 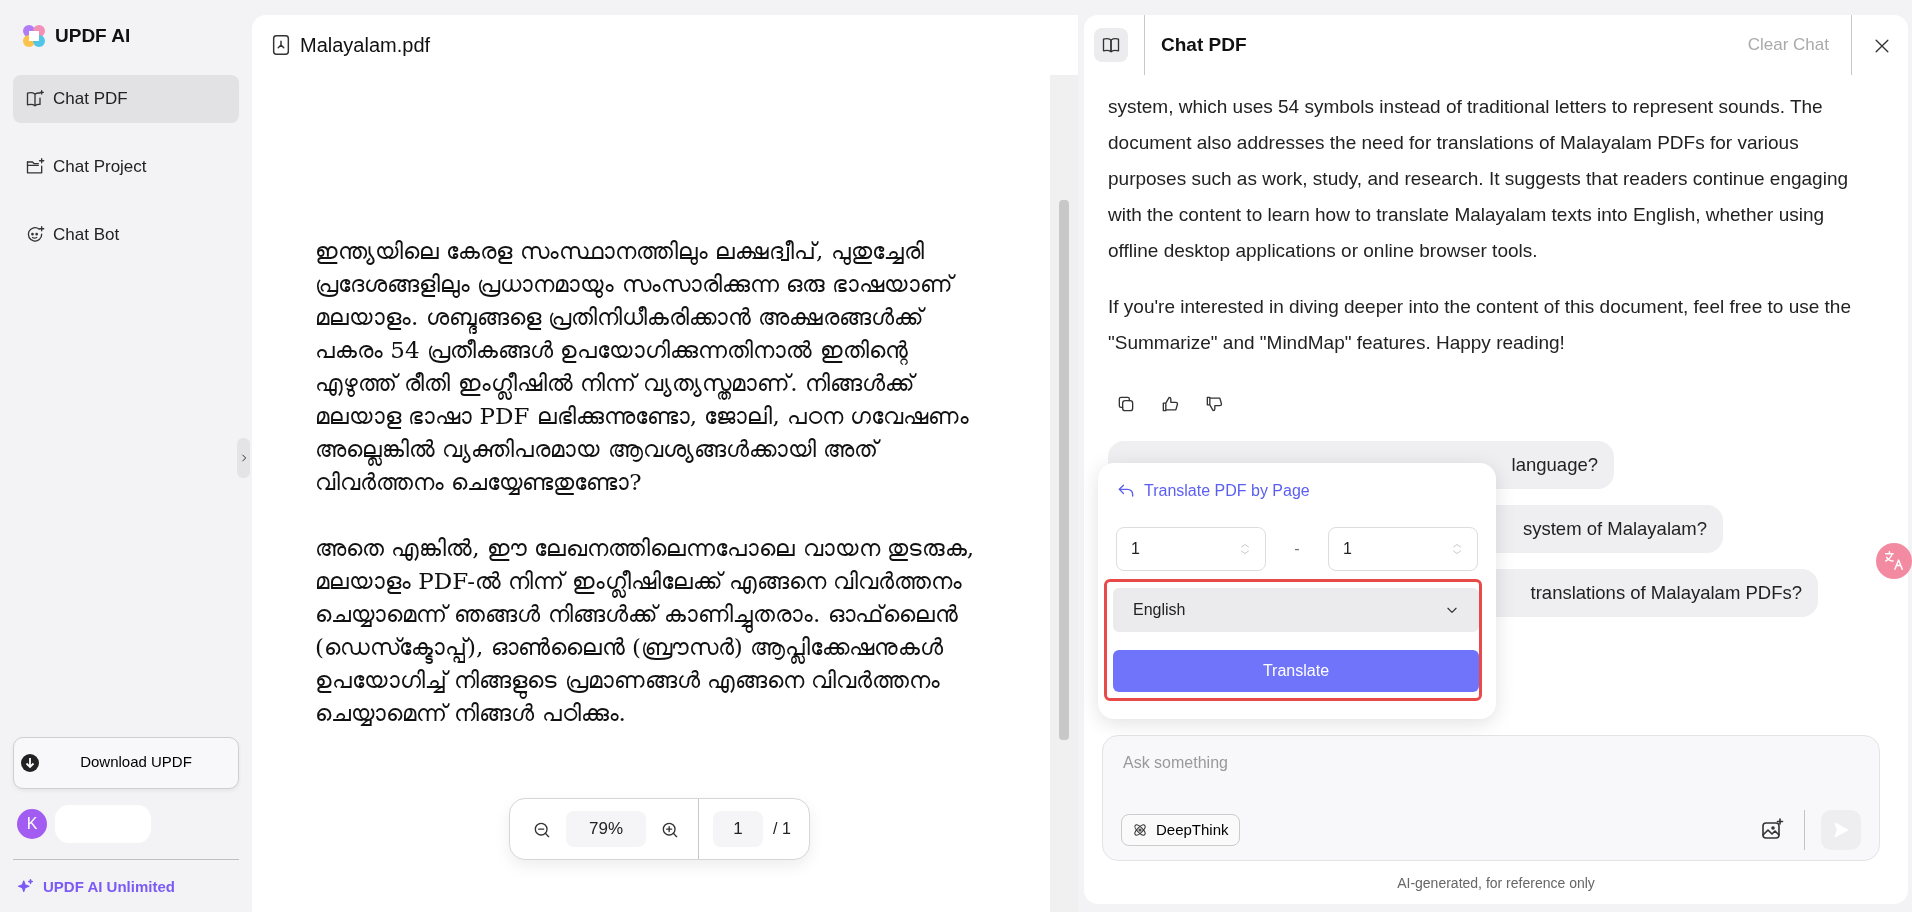 What do you see at coordinates (645, 631) in the screenshot?
I see `document-paragraph: അതെ എങ്കിൽ, ഈ ലേഖനത്തിലെന്നപോലെ വായന തുടരുക, മലയാളം PDF-ൽ നിന്ന് ഇംഗ്ലീഷിലേക്ക് എങ്ങനെ വിവർത്തനം ചെയ്യാമെന്ന് ഞങ്ങൾ നിങ്ങൾക്ക് കാണിച്ചുതരാം. ഓഫ്‌ലൈൻ (ഡെസ്ക്ടോപ്പ്), ഓൺലൈൻ (ബ്രൗസർ) ആപ്ലിക്കേഷനുകൾ ഉപയോഗിച്ച് നിങ്ങളുടെ പ്രമാണങ്ങൾ എങ്ങനെ വിവർത്തനം ചെയ്യാമെന്ന് നിങ്ങൾ പഠിക്കും.` at bounding box center [645, 631].